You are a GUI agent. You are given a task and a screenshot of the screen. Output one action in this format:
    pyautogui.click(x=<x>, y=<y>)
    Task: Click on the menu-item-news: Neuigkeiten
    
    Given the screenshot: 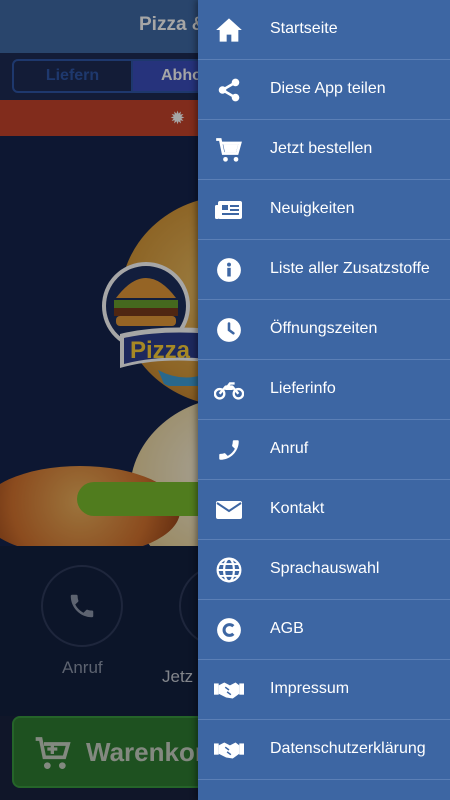 What is the action you would take?
    pyautogui.click(x=324, y=210)
    